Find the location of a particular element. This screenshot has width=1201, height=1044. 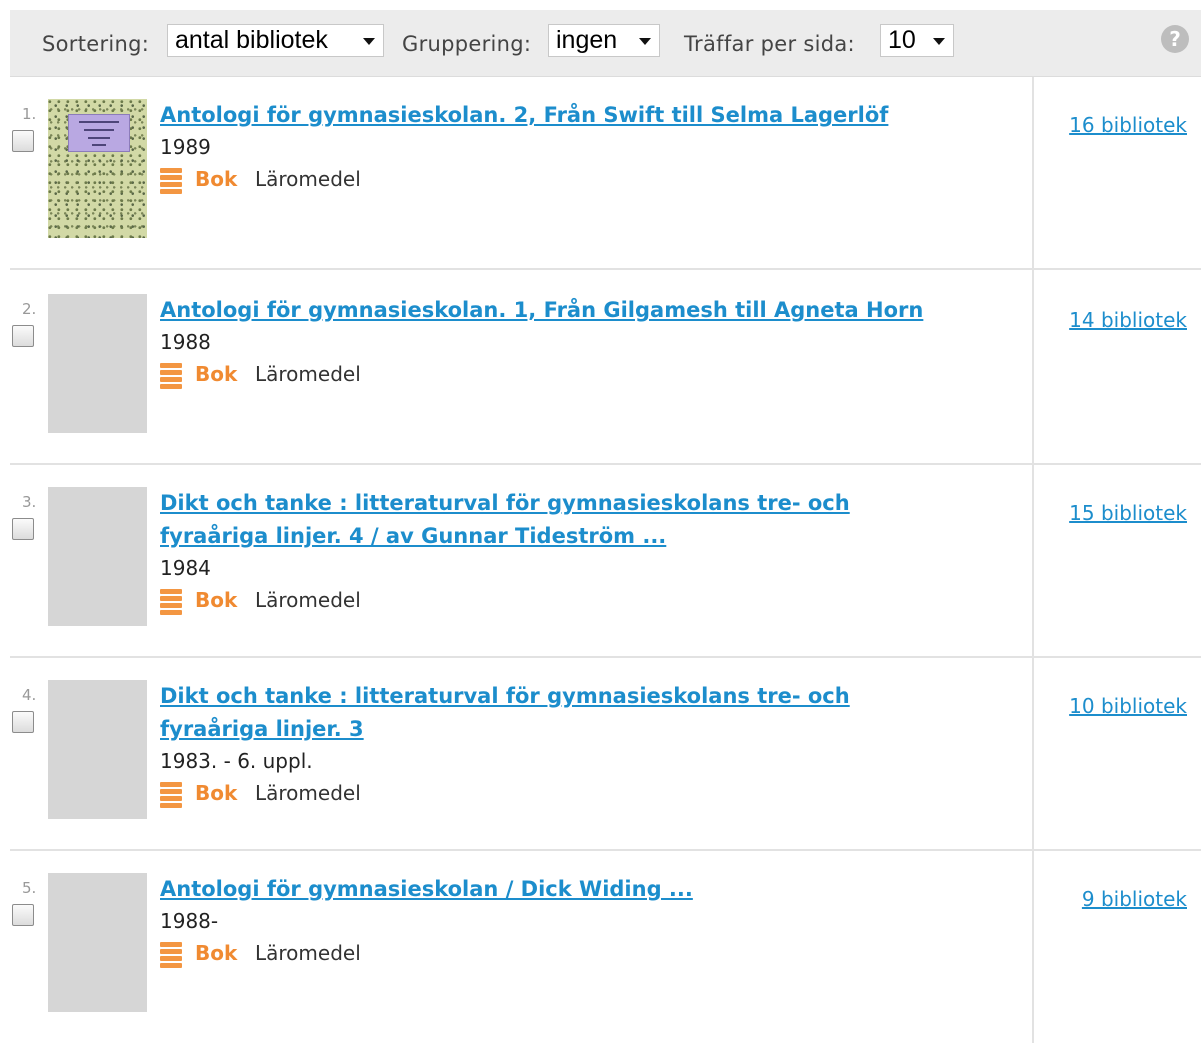

libraries-count-link: 10 bibliotek is located at coordinates (1128, 706).